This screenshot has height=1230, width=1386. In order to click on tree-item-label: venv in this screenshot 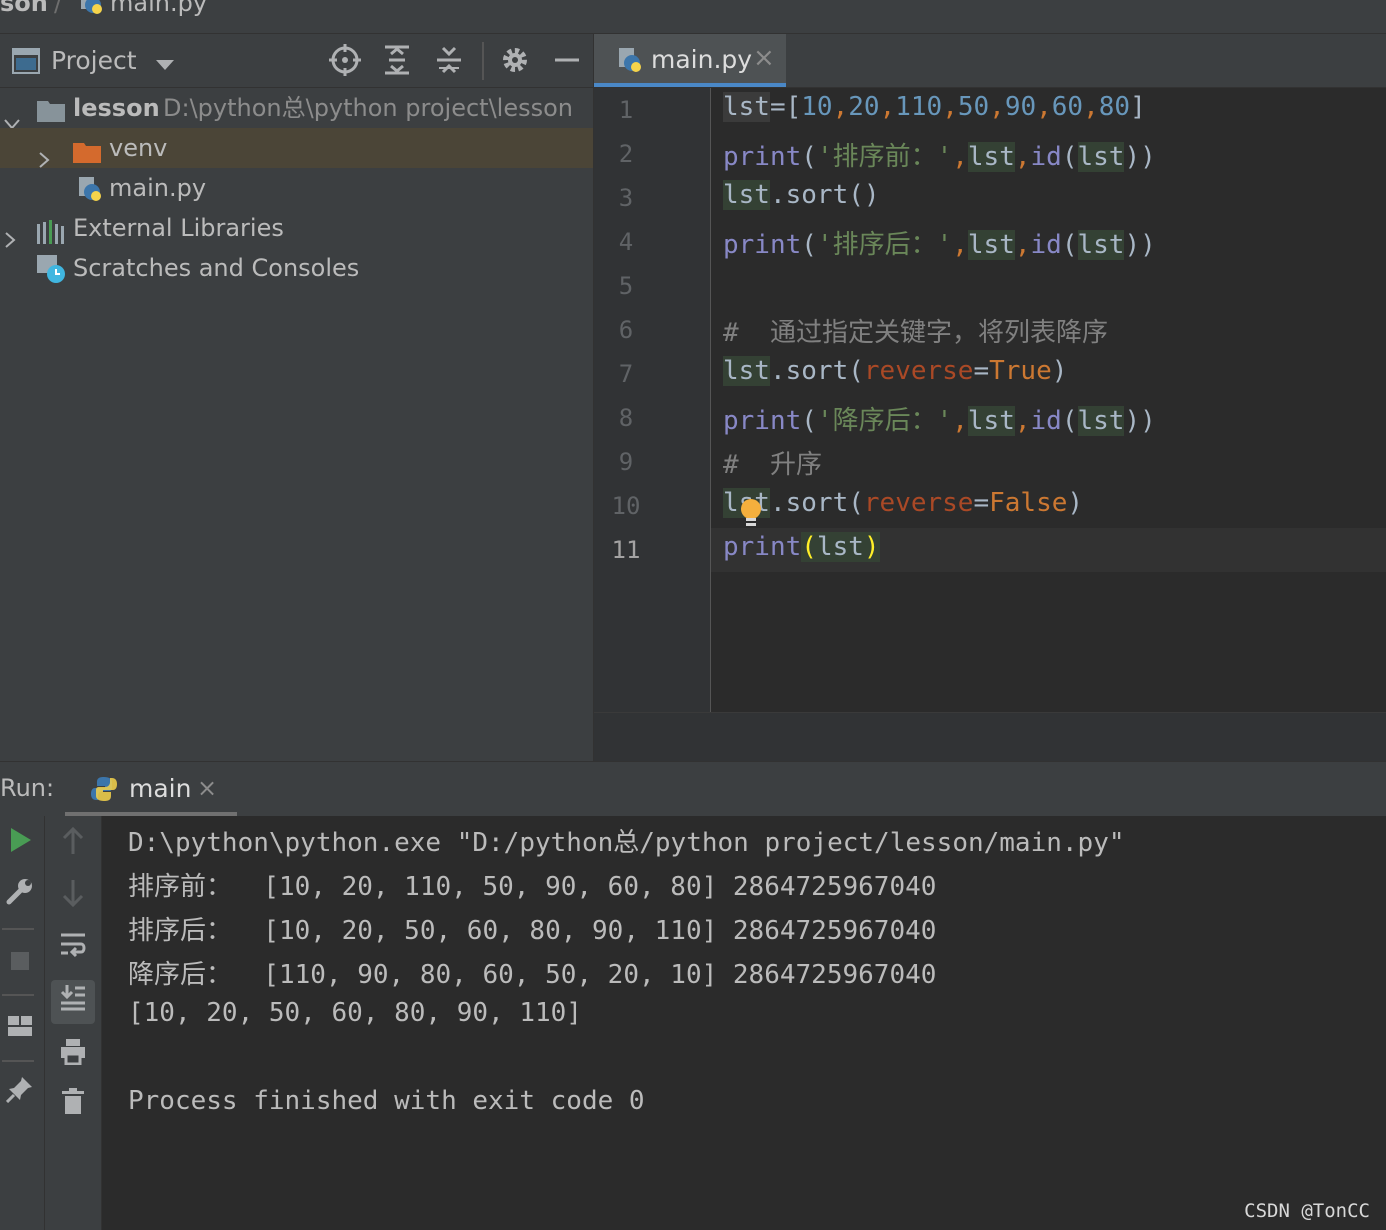, I will do `click(138, 148)`.